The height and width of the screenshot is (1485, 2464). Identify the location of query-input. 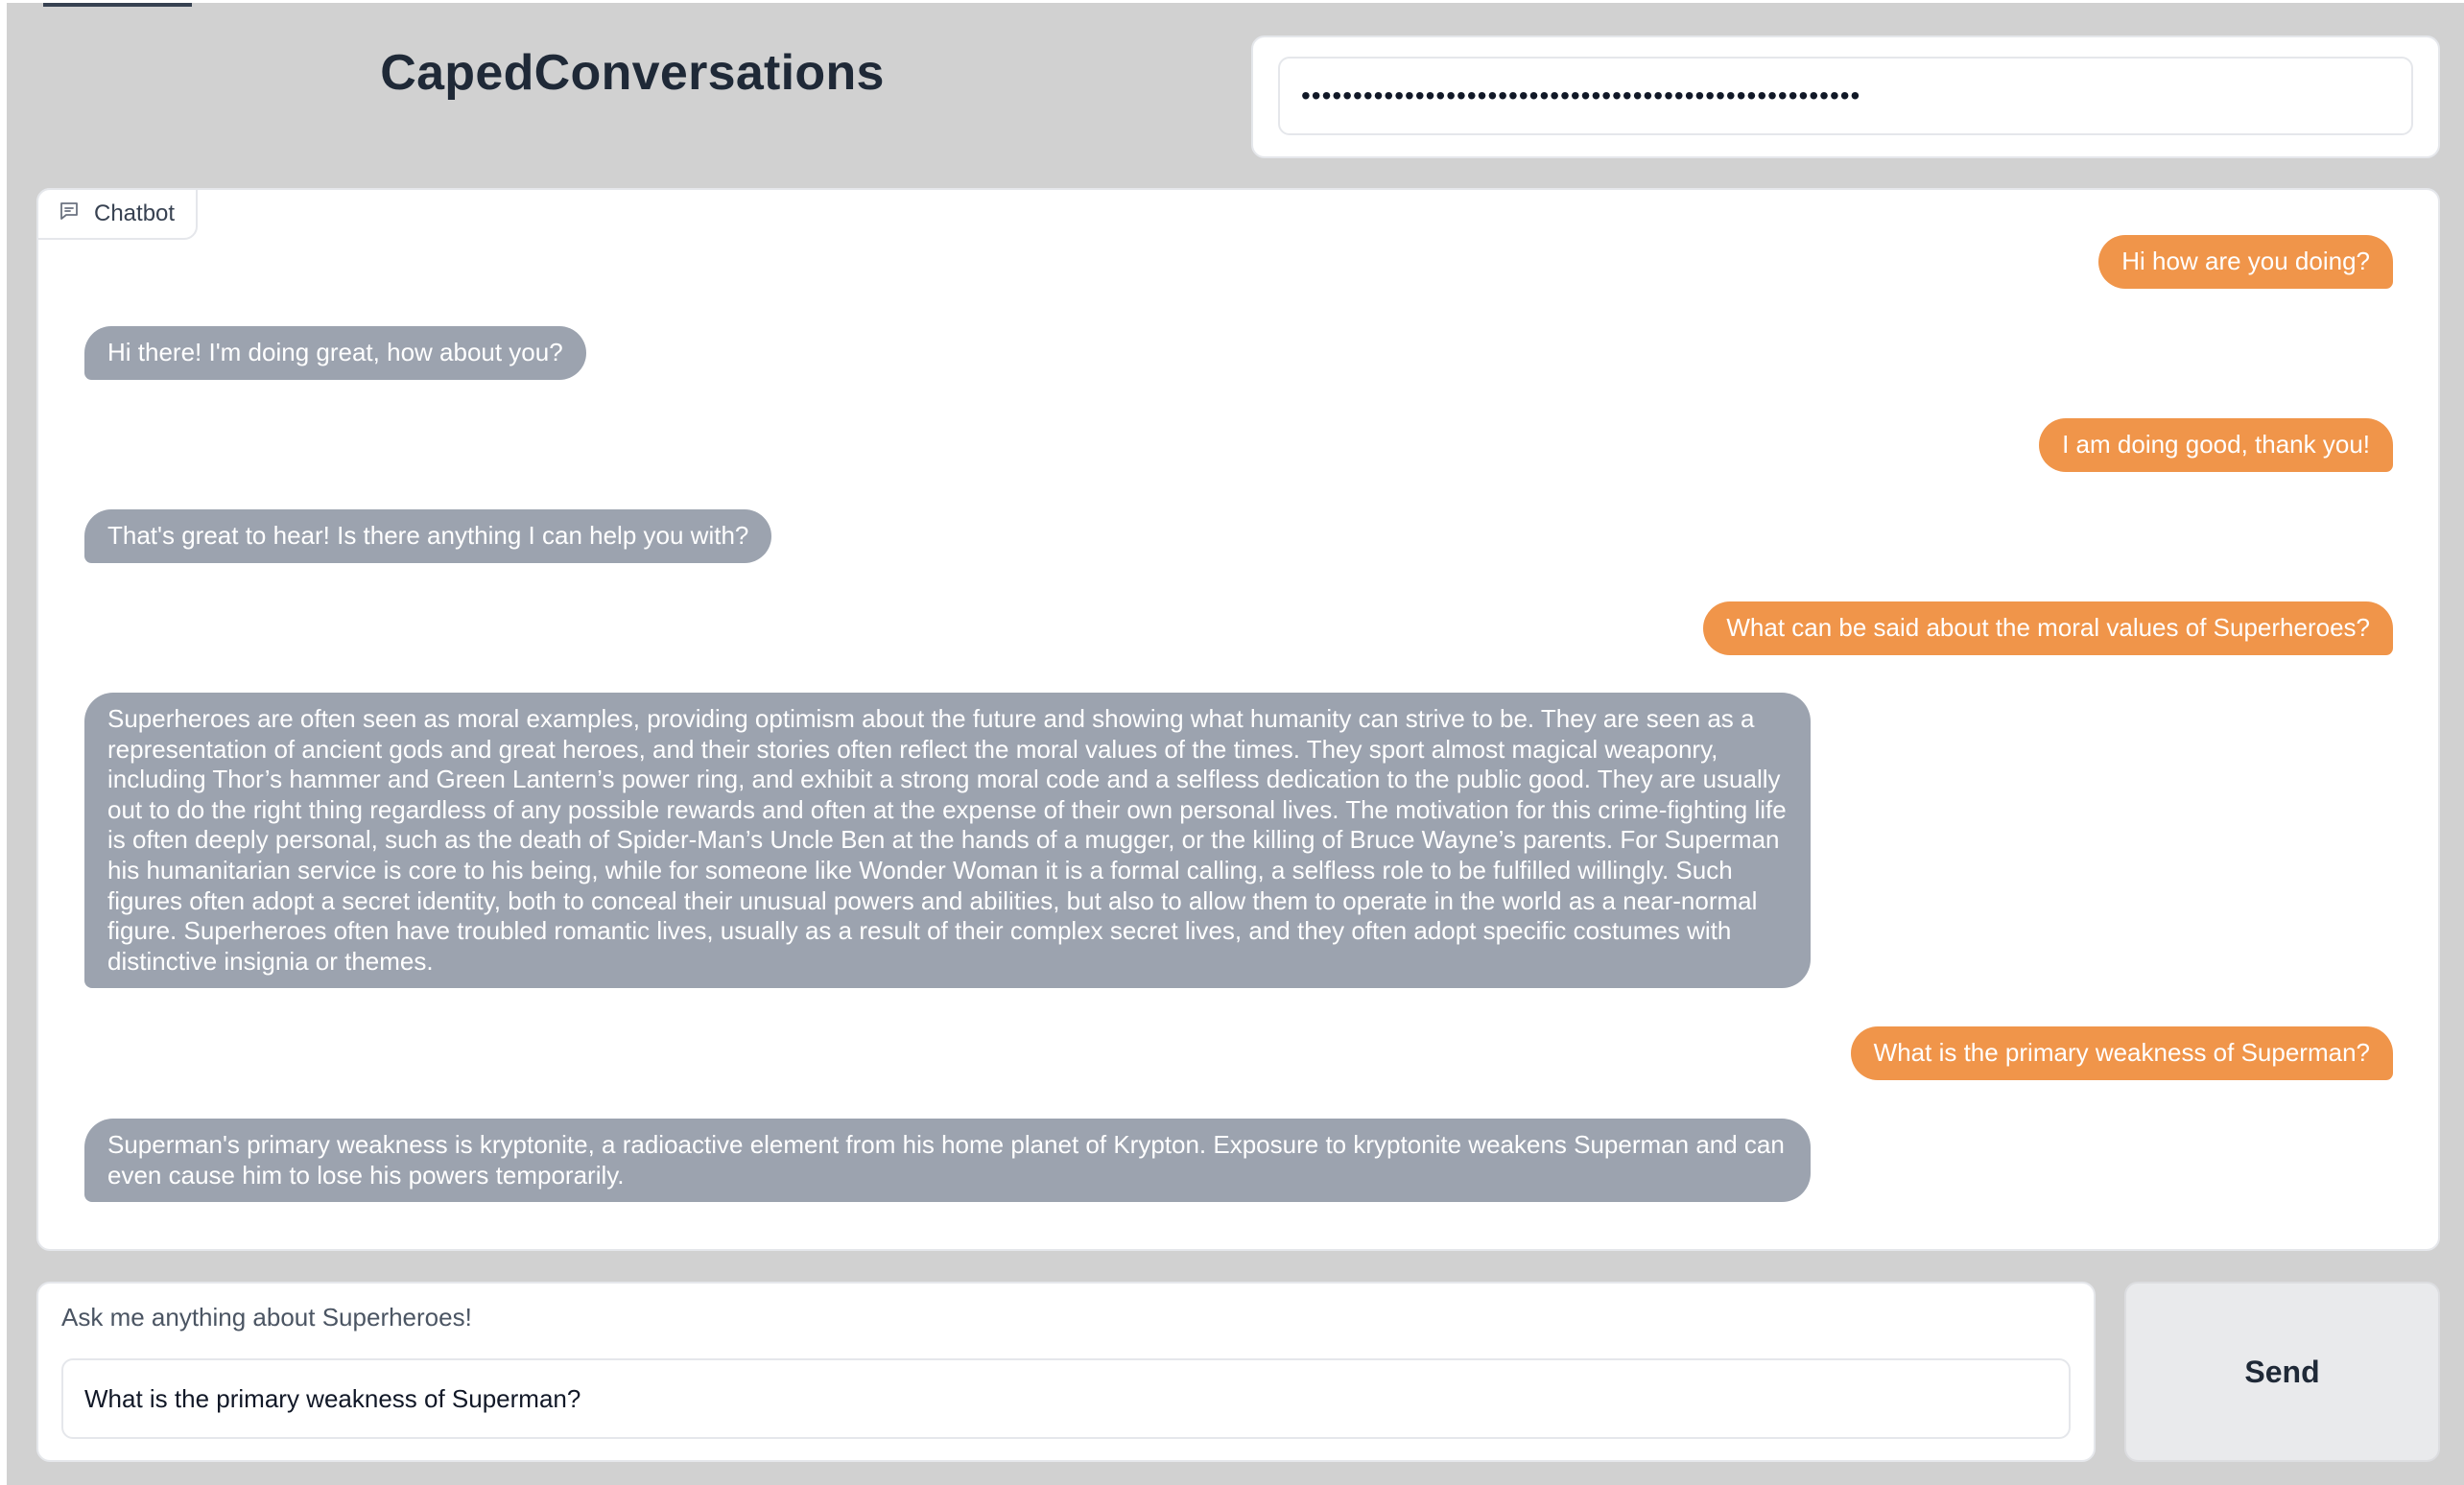
(1066, 1399).